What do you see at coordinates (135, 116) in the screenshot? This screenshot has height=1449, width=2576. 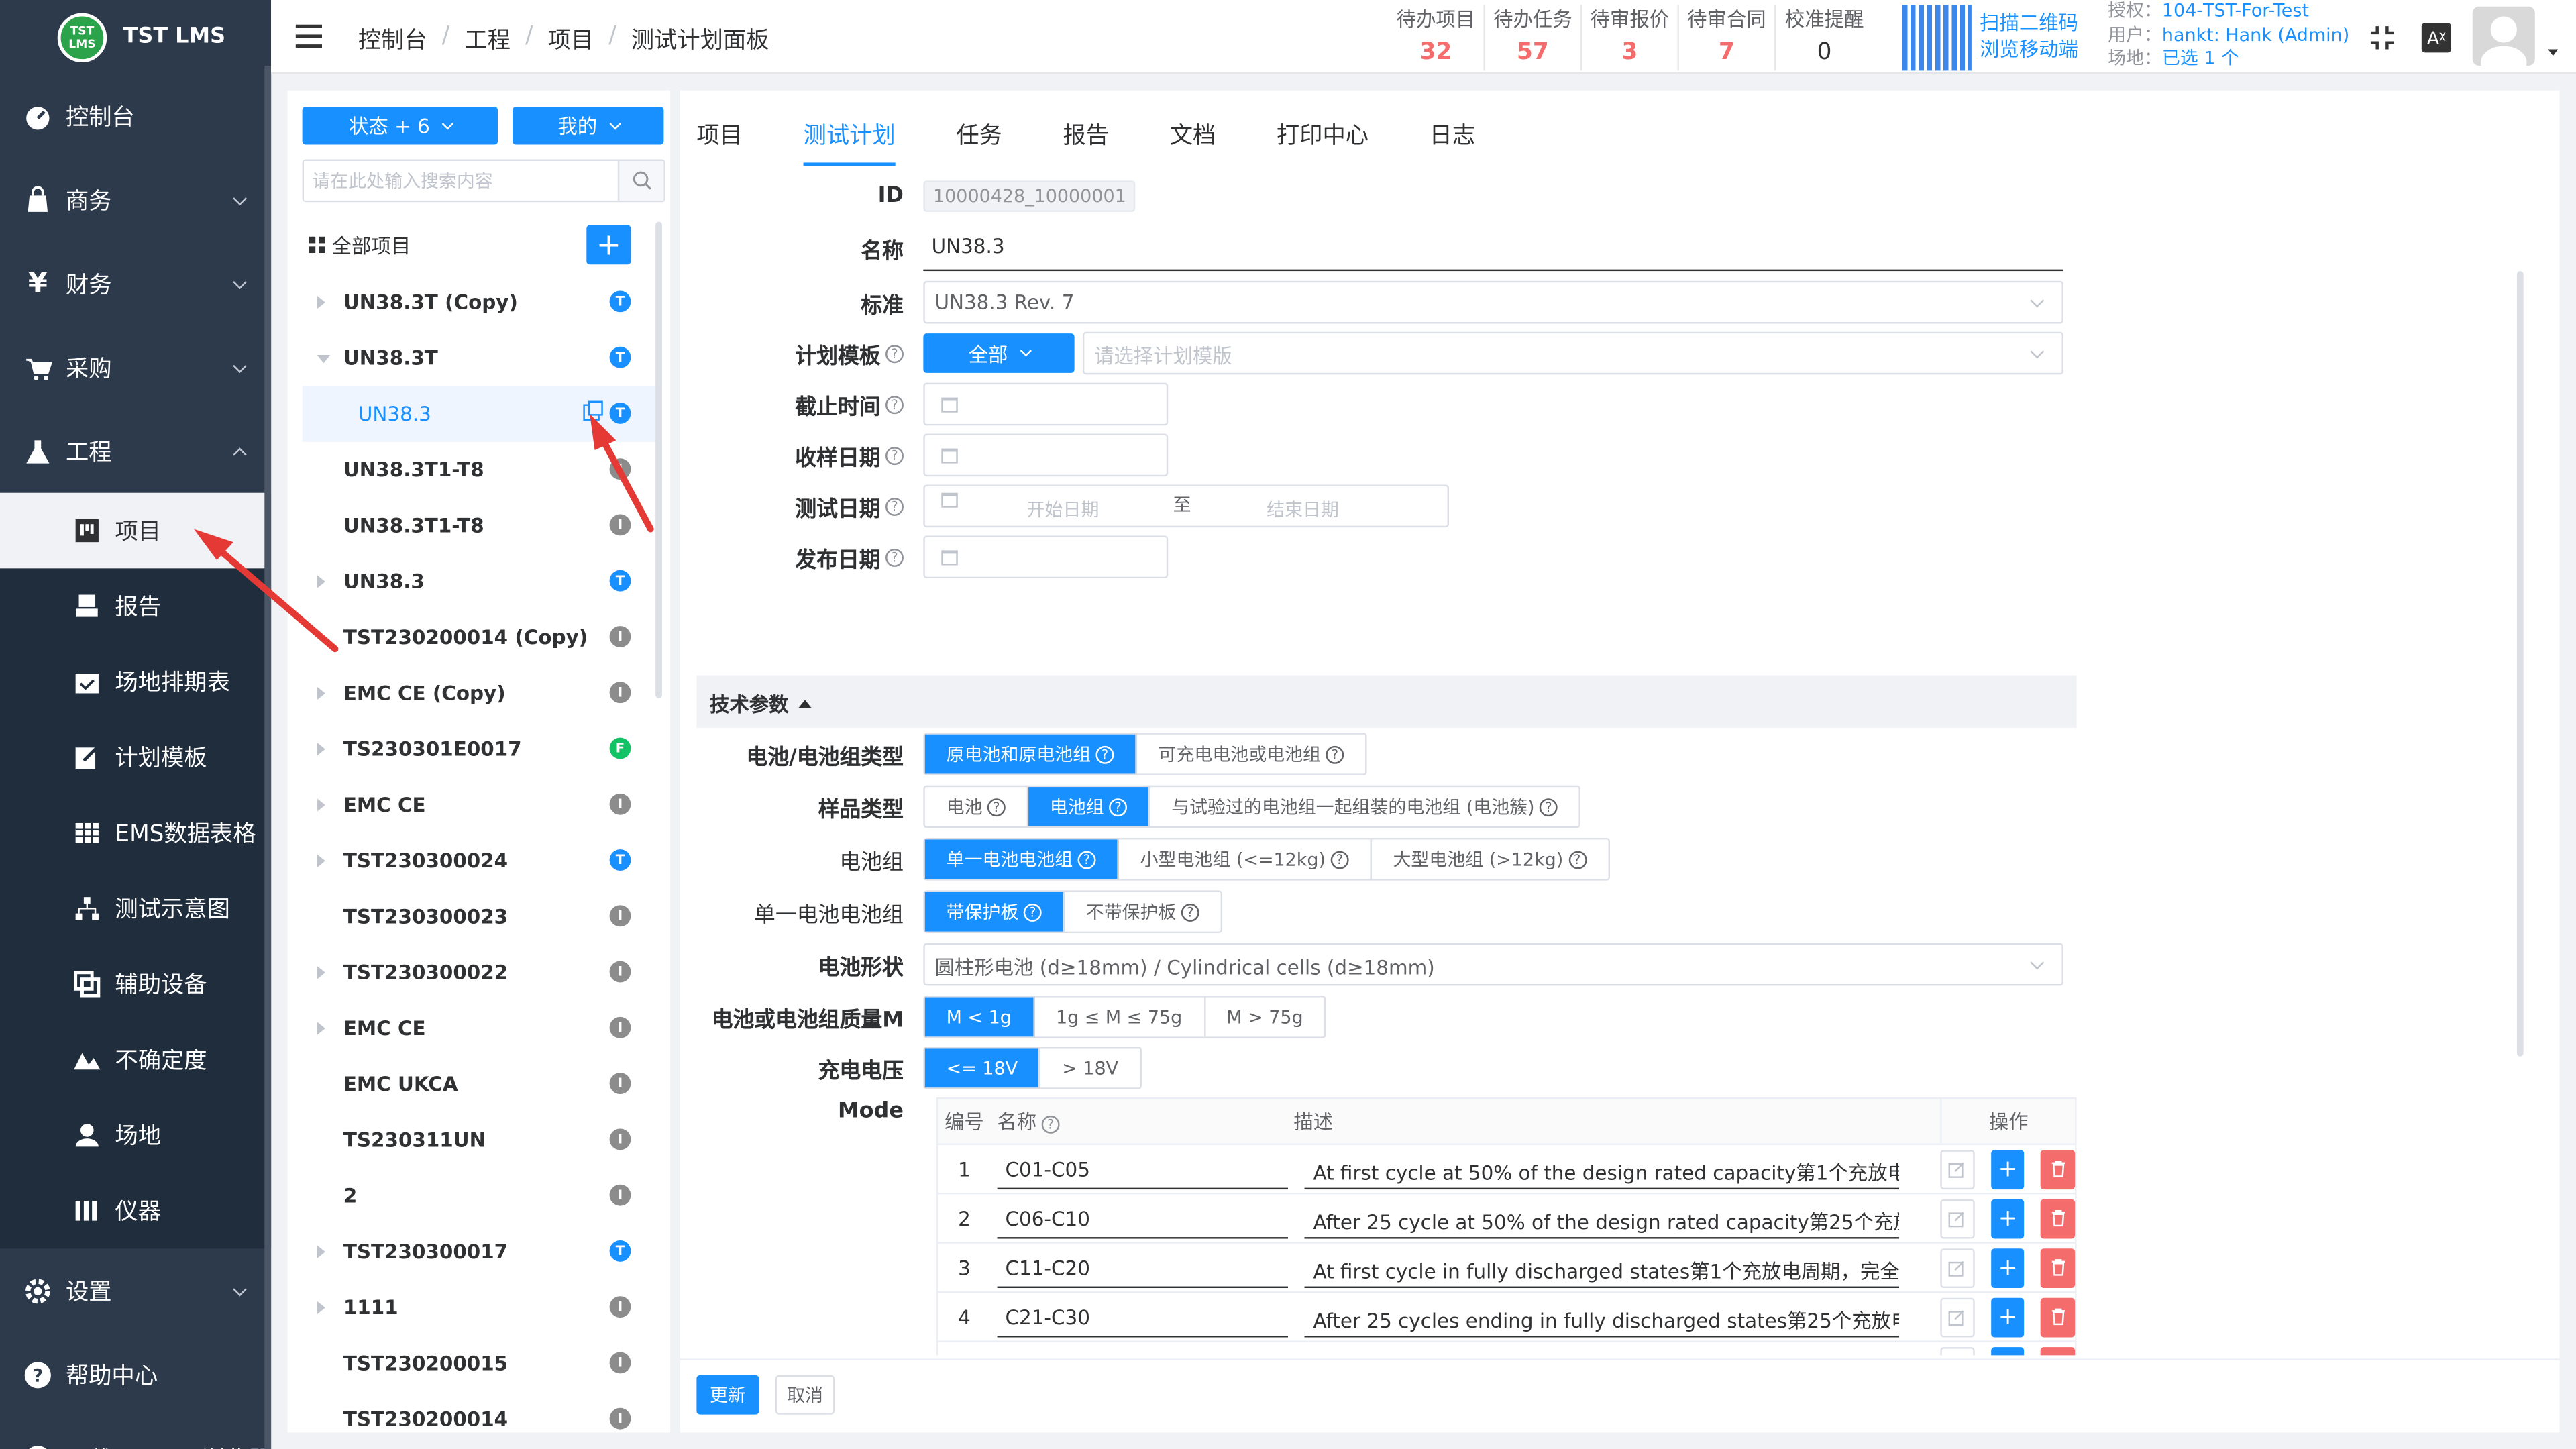 I see `sidebar-item-dashboard: 控制台` at bounding box center [135, 116].